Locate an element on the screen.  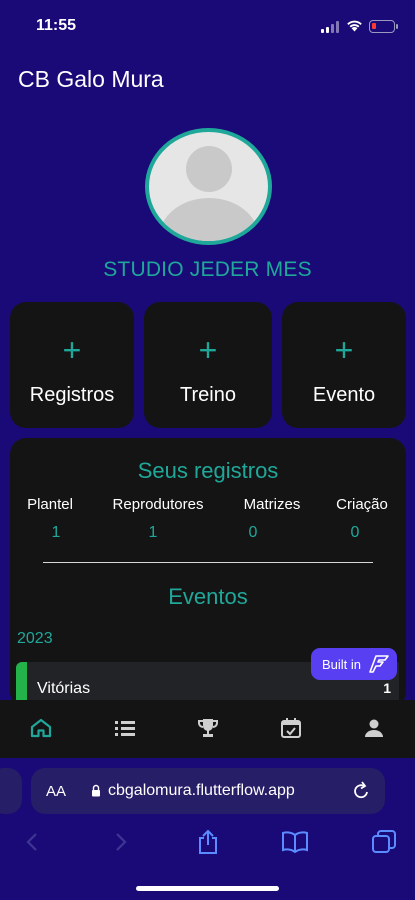
nav-list is located at coordinates (125, 728).